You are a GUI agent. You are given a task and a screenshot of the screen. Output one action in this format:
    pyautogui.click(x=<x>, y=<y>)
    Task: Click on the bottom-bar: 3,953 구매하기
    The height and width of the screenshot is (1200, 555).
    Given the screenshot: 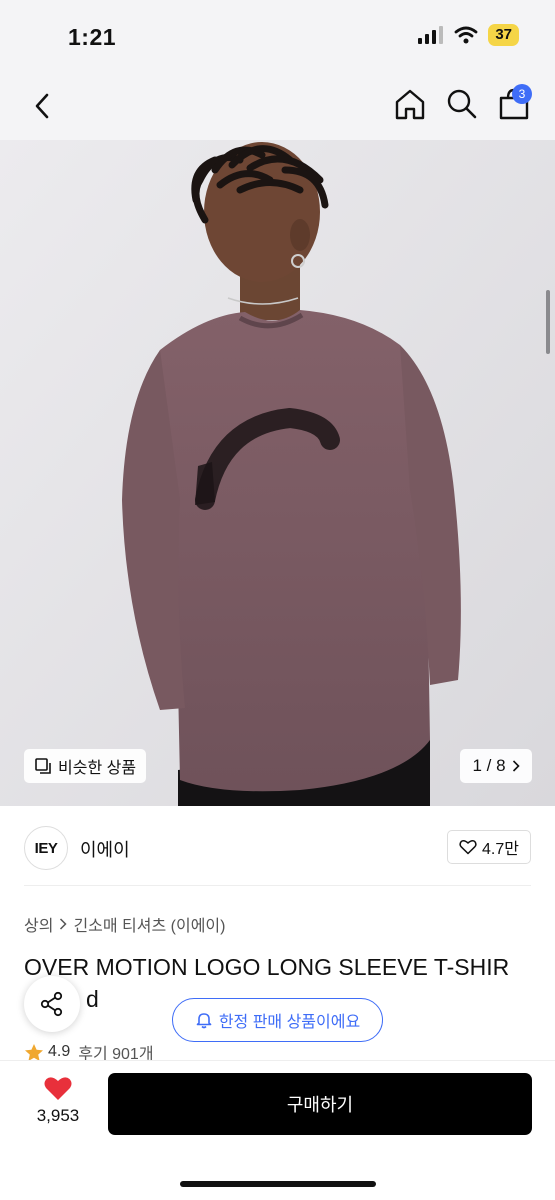 What is the action you would take?
    pyautogui.click(x=277, y=1130)
    